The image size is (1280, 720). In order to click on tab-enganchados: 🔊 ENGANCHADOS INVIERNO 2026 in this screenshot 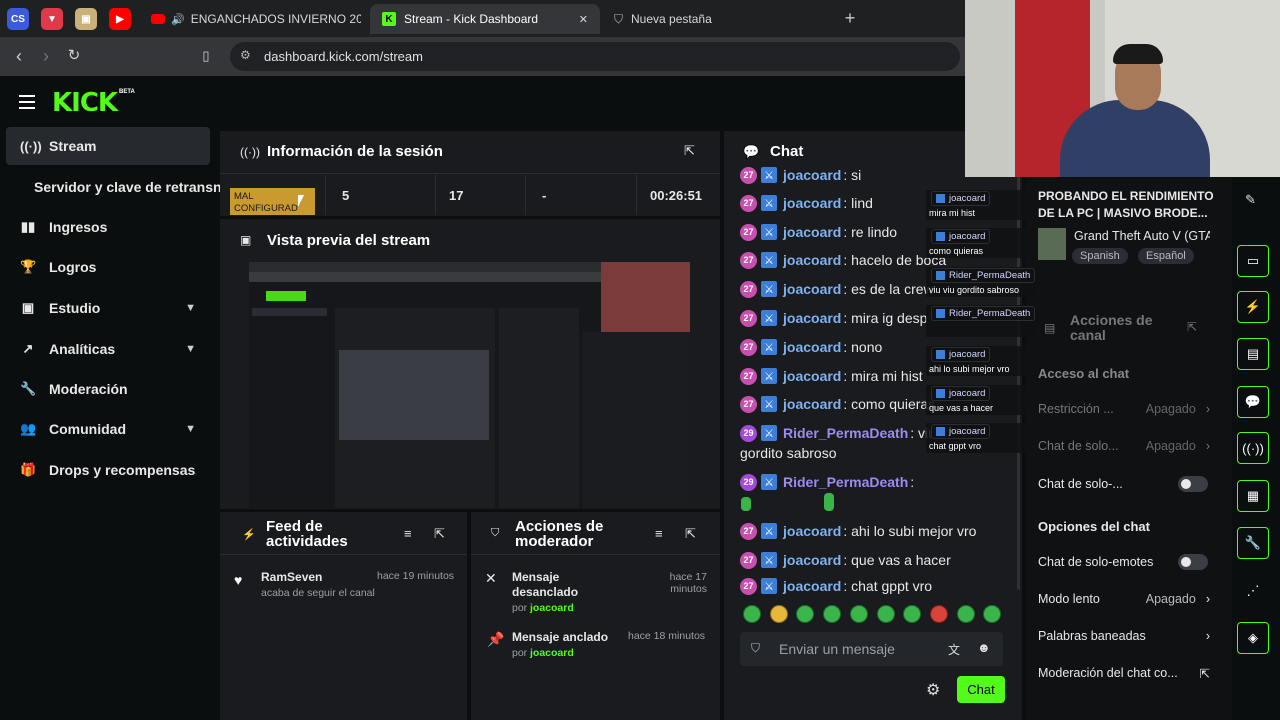, I will do `click(254, 19)`.